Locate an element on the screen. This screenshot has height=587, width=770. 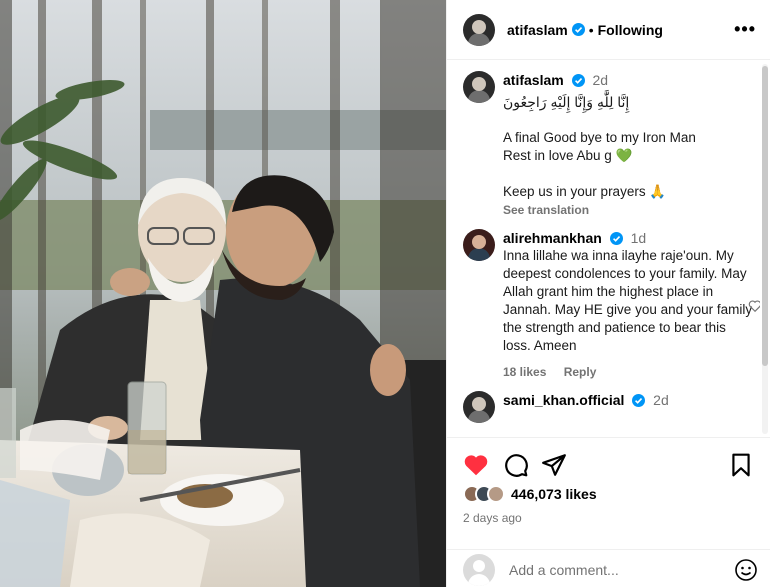
likes-summary: 446,073 likes is located at coordinates (530, 494).